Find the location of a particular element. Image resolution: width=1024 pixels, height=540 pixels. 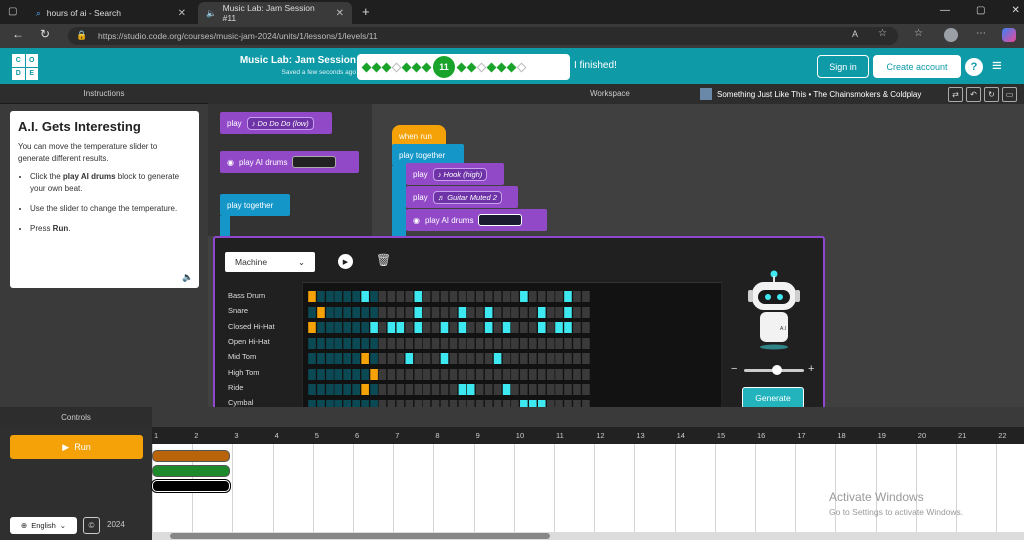

measure-number: 7 is located at coordinates (397, 435).